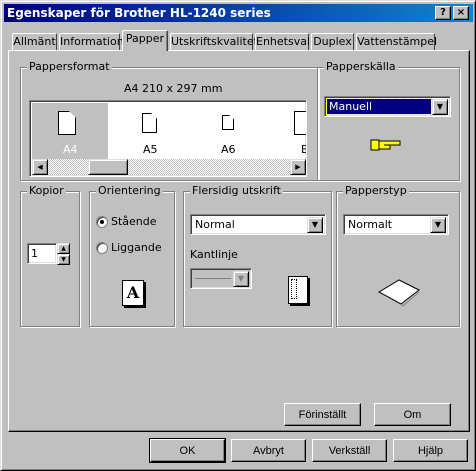 The height and width of the screenshot is (471, 476). Describe the element at coordinates (398, 293) in the screenshot. I see `paper-sheet-icon` at that location.